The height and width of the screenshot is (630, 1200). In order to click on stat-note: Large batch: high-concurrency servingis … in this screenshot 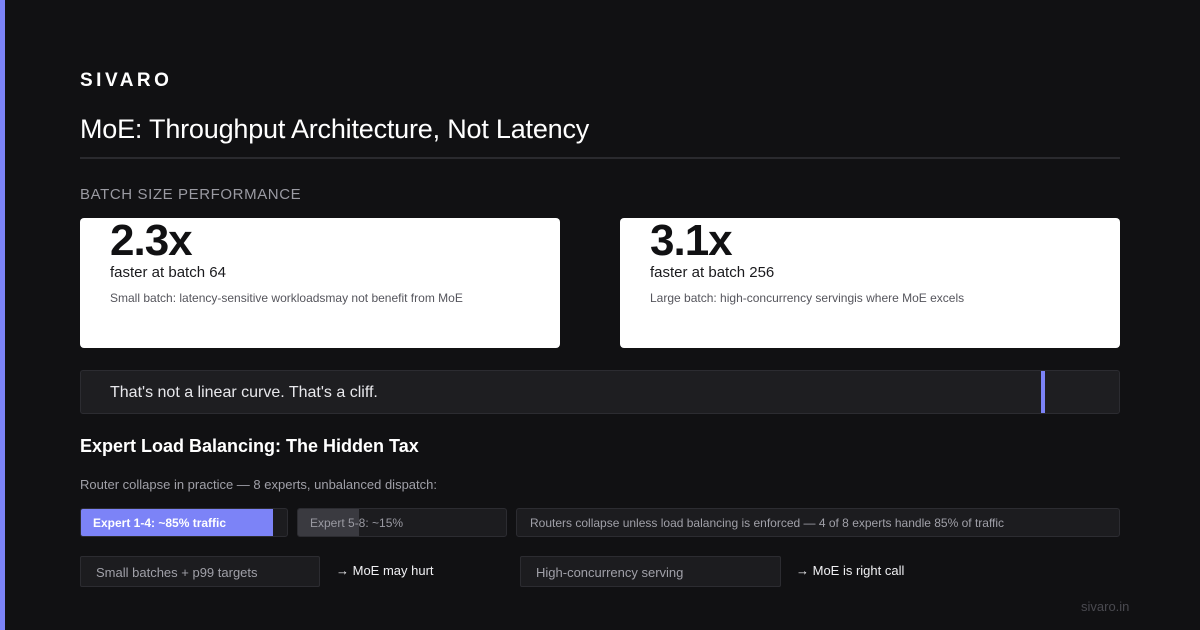, I will do `click(807, 298)`.